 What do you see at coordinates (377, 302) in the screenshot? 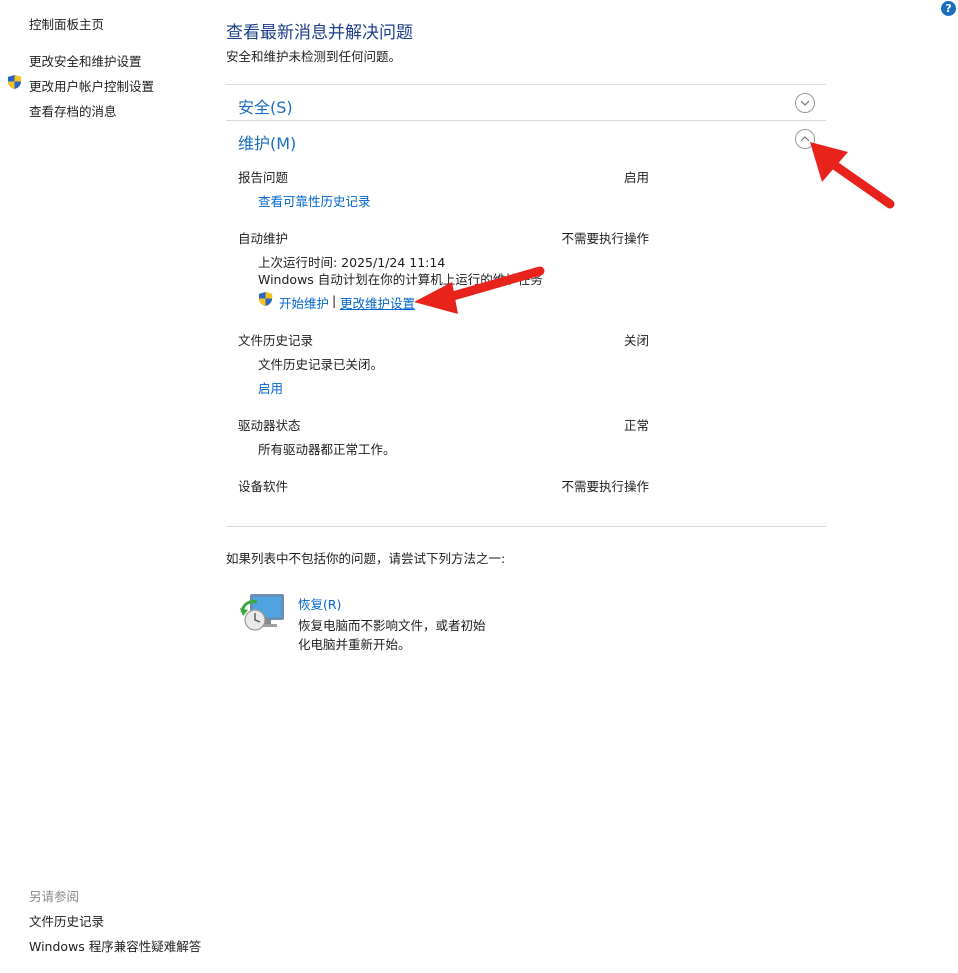
I see `change-maintenance-settings-link: 更改维护设置` at bounding box center [377, 302].